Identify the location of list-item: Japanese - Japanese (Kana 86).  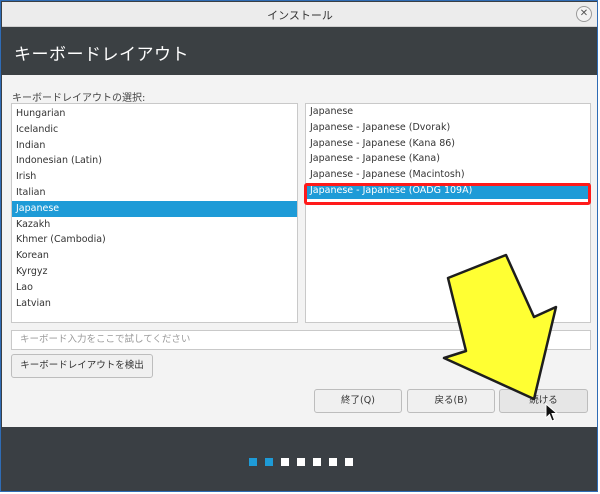
(448, 144).